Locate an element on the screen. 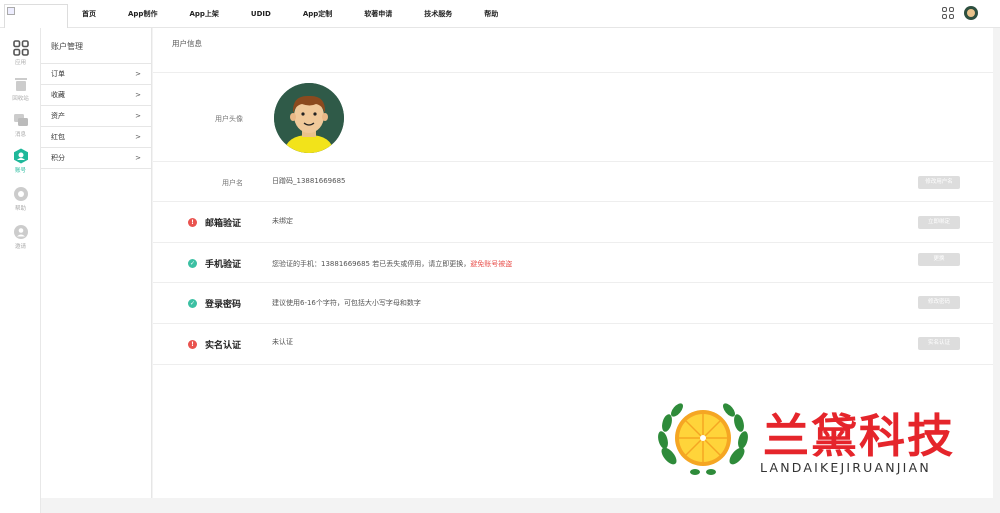  edit-username-button: 修改用户名 is located at coordinates (939, 182).